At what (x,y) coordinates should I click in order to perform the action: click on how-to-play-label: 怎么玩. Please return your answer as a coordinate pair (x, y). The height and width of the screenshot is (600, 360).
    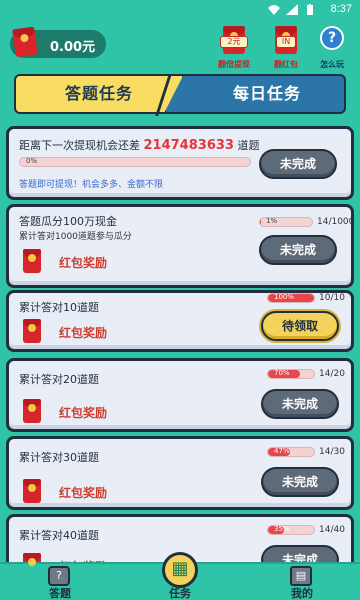
    Looking at the image, I should click on (332, 64).